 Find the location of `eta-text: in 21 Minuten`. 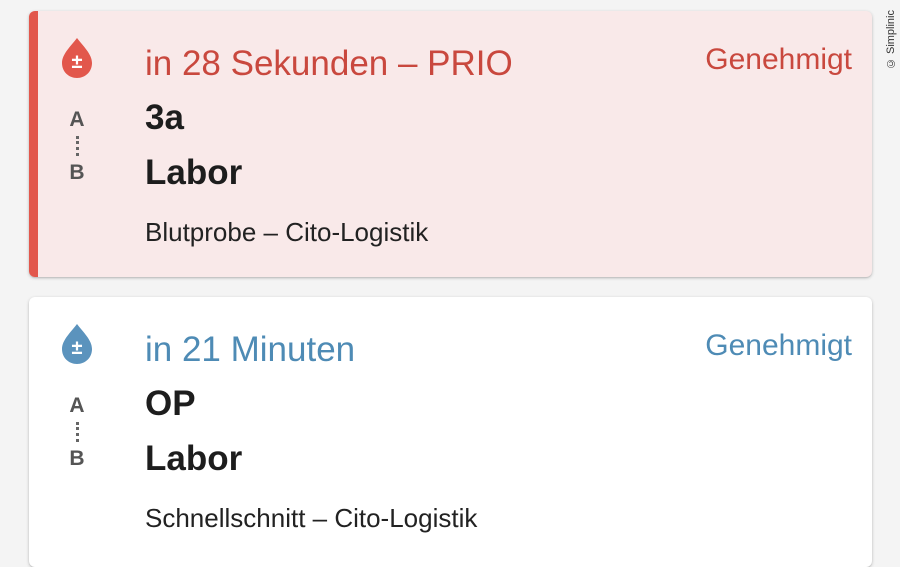

eta-text: in 21 Minuten is located at coordinates (250, 349).